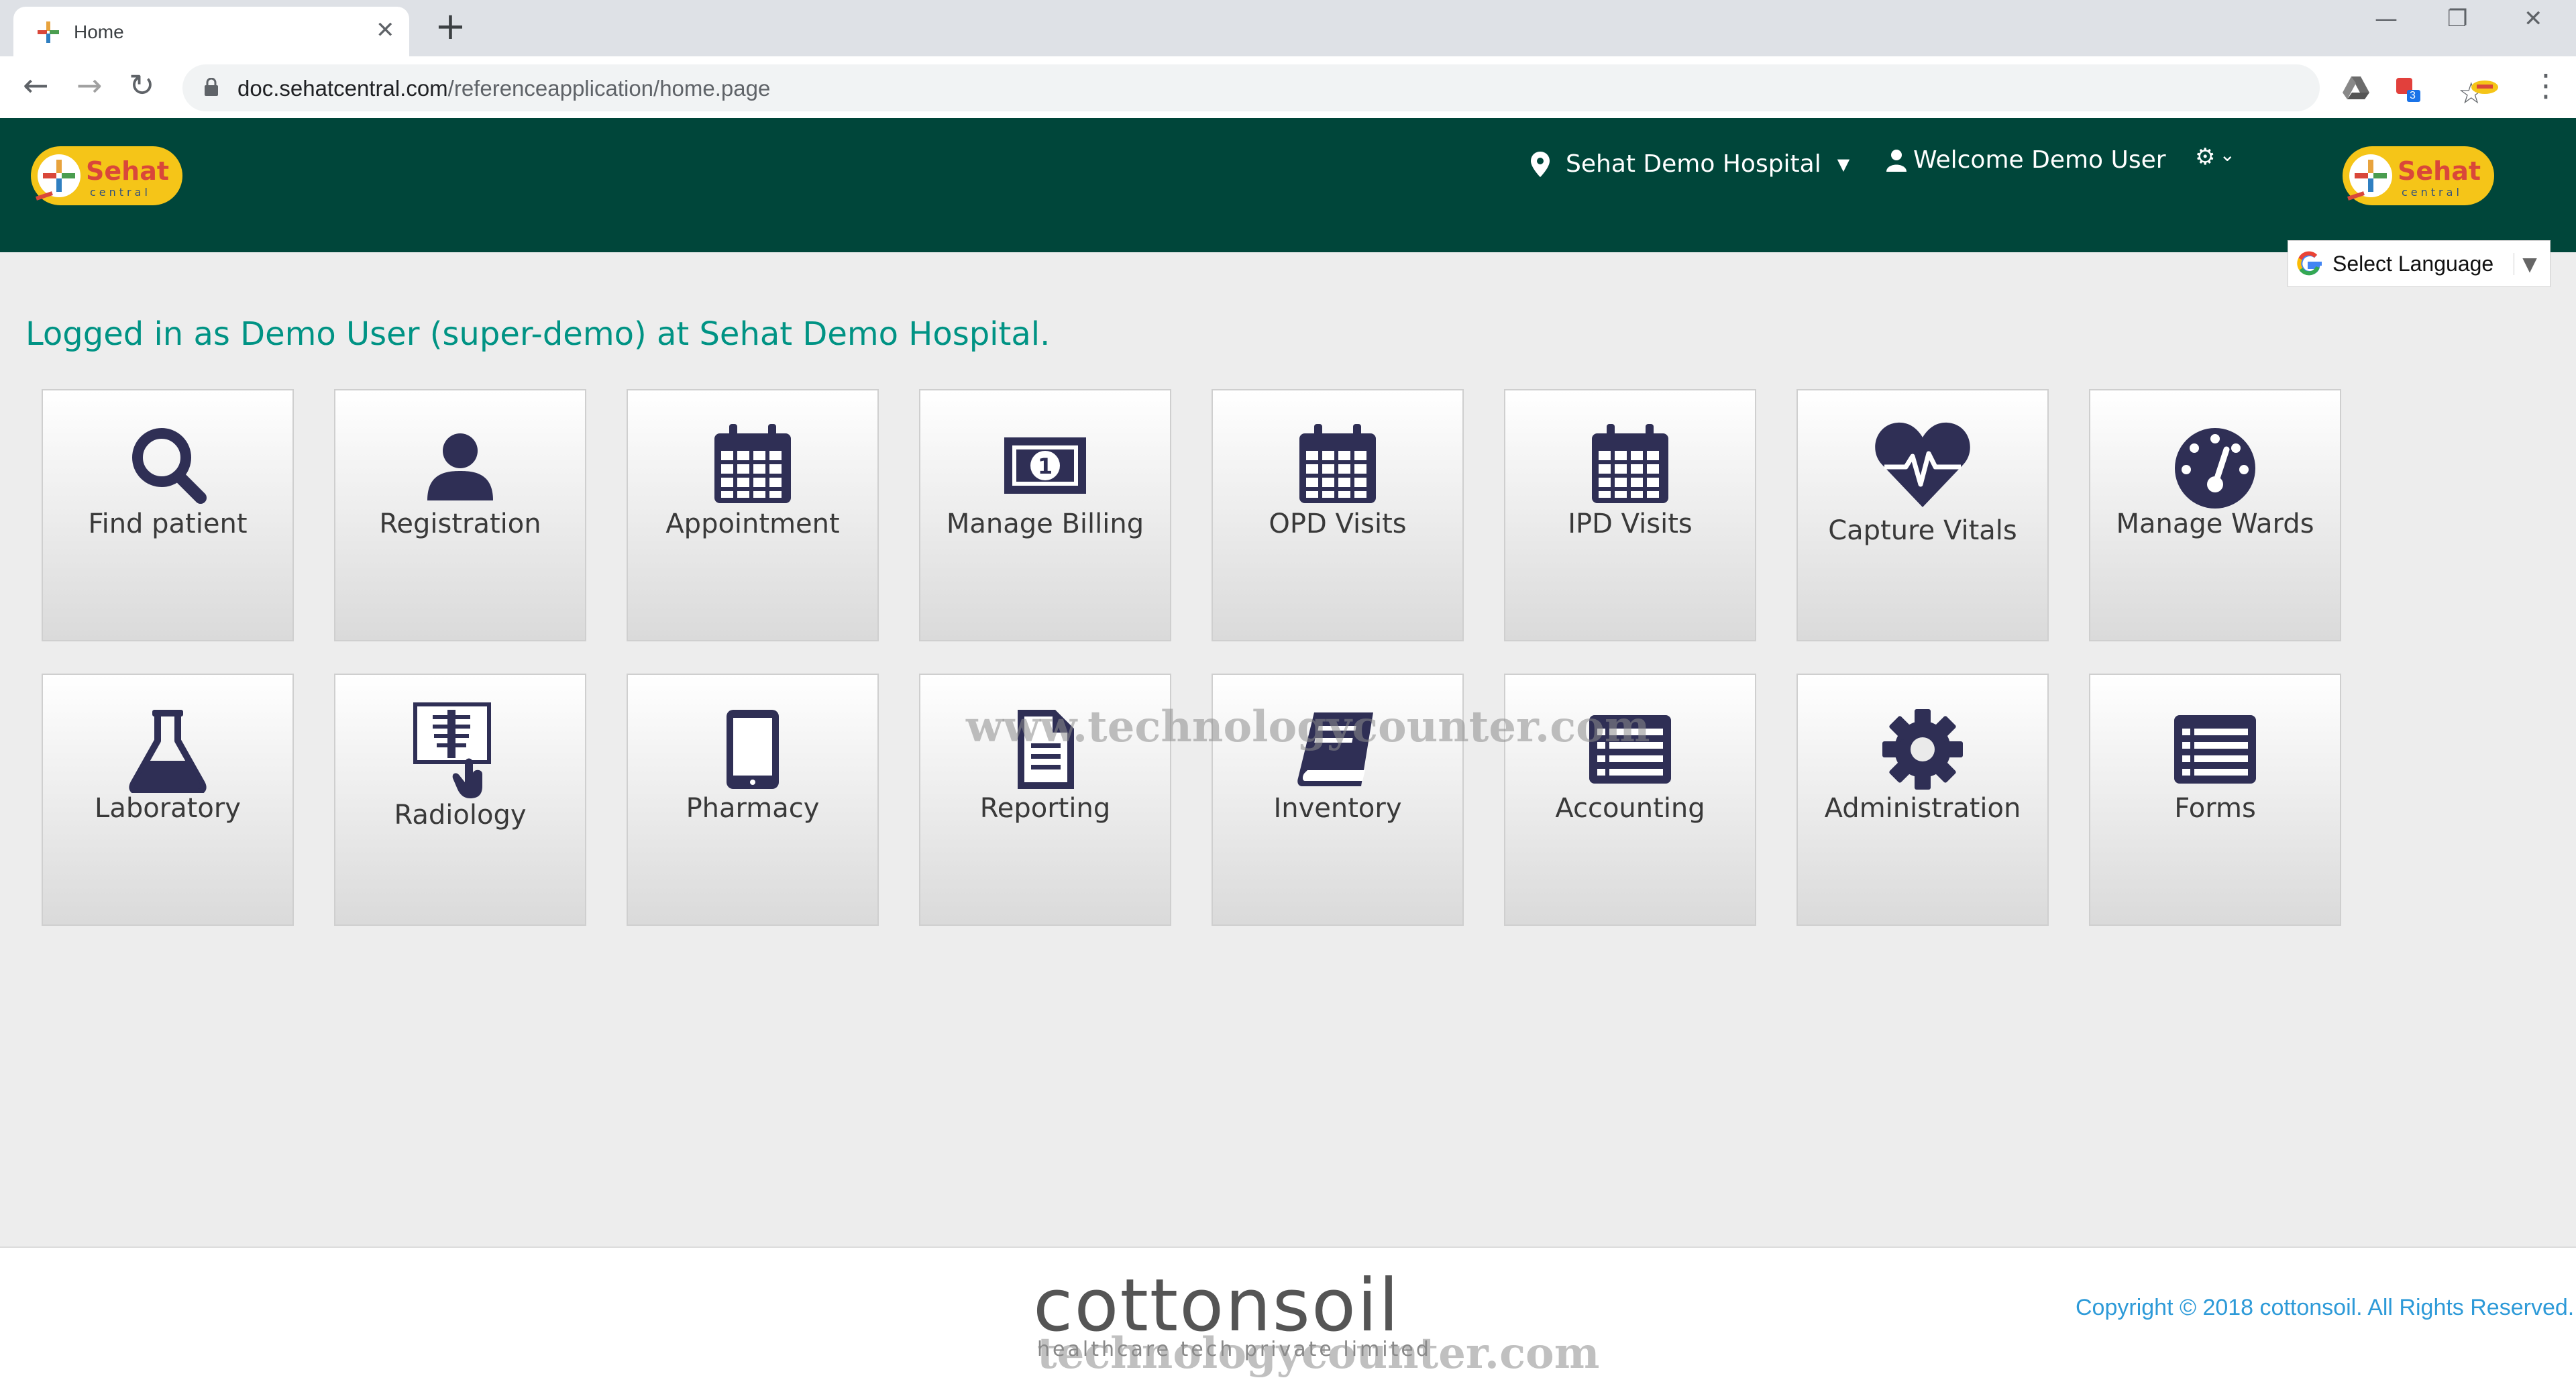 This screenshot has height=1382, width=2576. Describe the element at coordinates (1843, 164) in the screenshot. I see `caret-down-icon: ▼` at that location.